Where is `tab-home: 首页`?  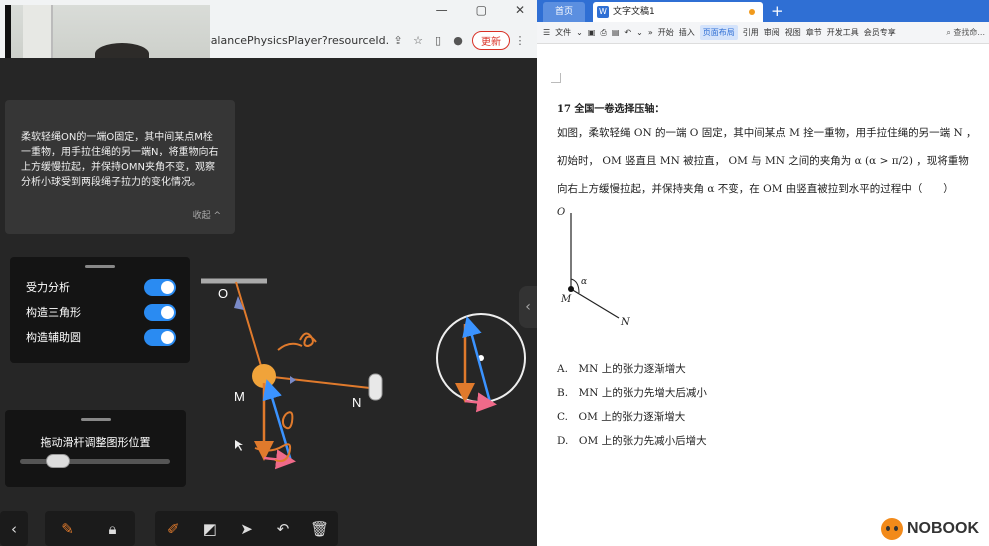
tab-home: 首页 is located at coordinates (564, 12).